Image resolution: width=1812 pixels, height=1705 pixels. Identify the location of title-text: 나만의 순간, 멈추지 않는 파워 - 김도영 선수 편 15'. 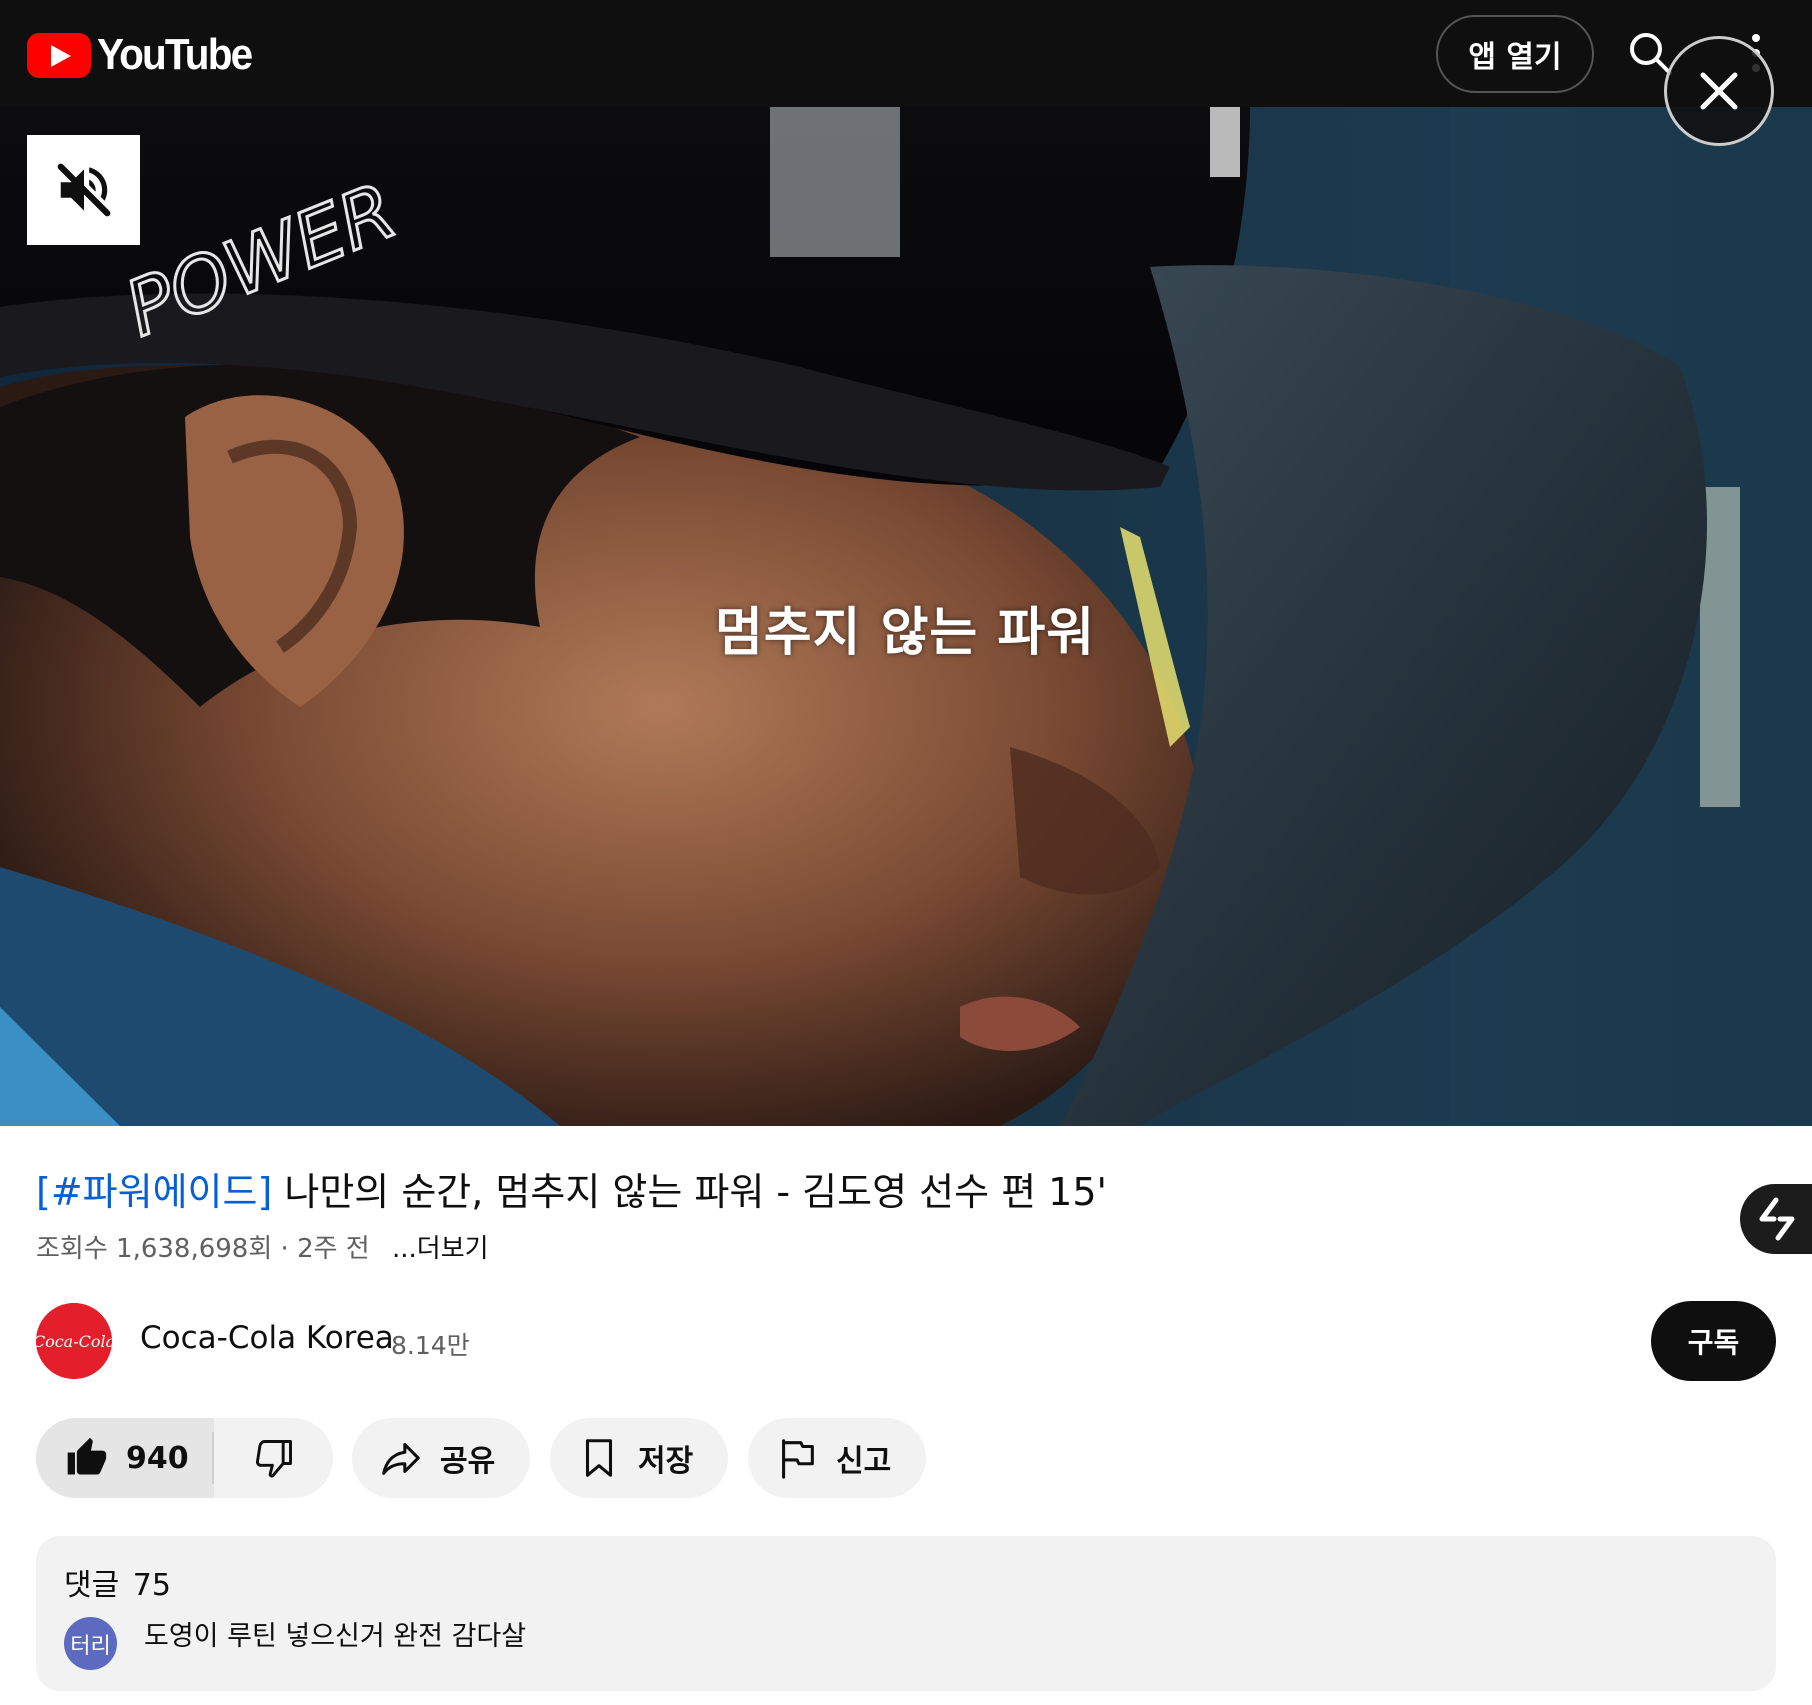
(689, 1192).